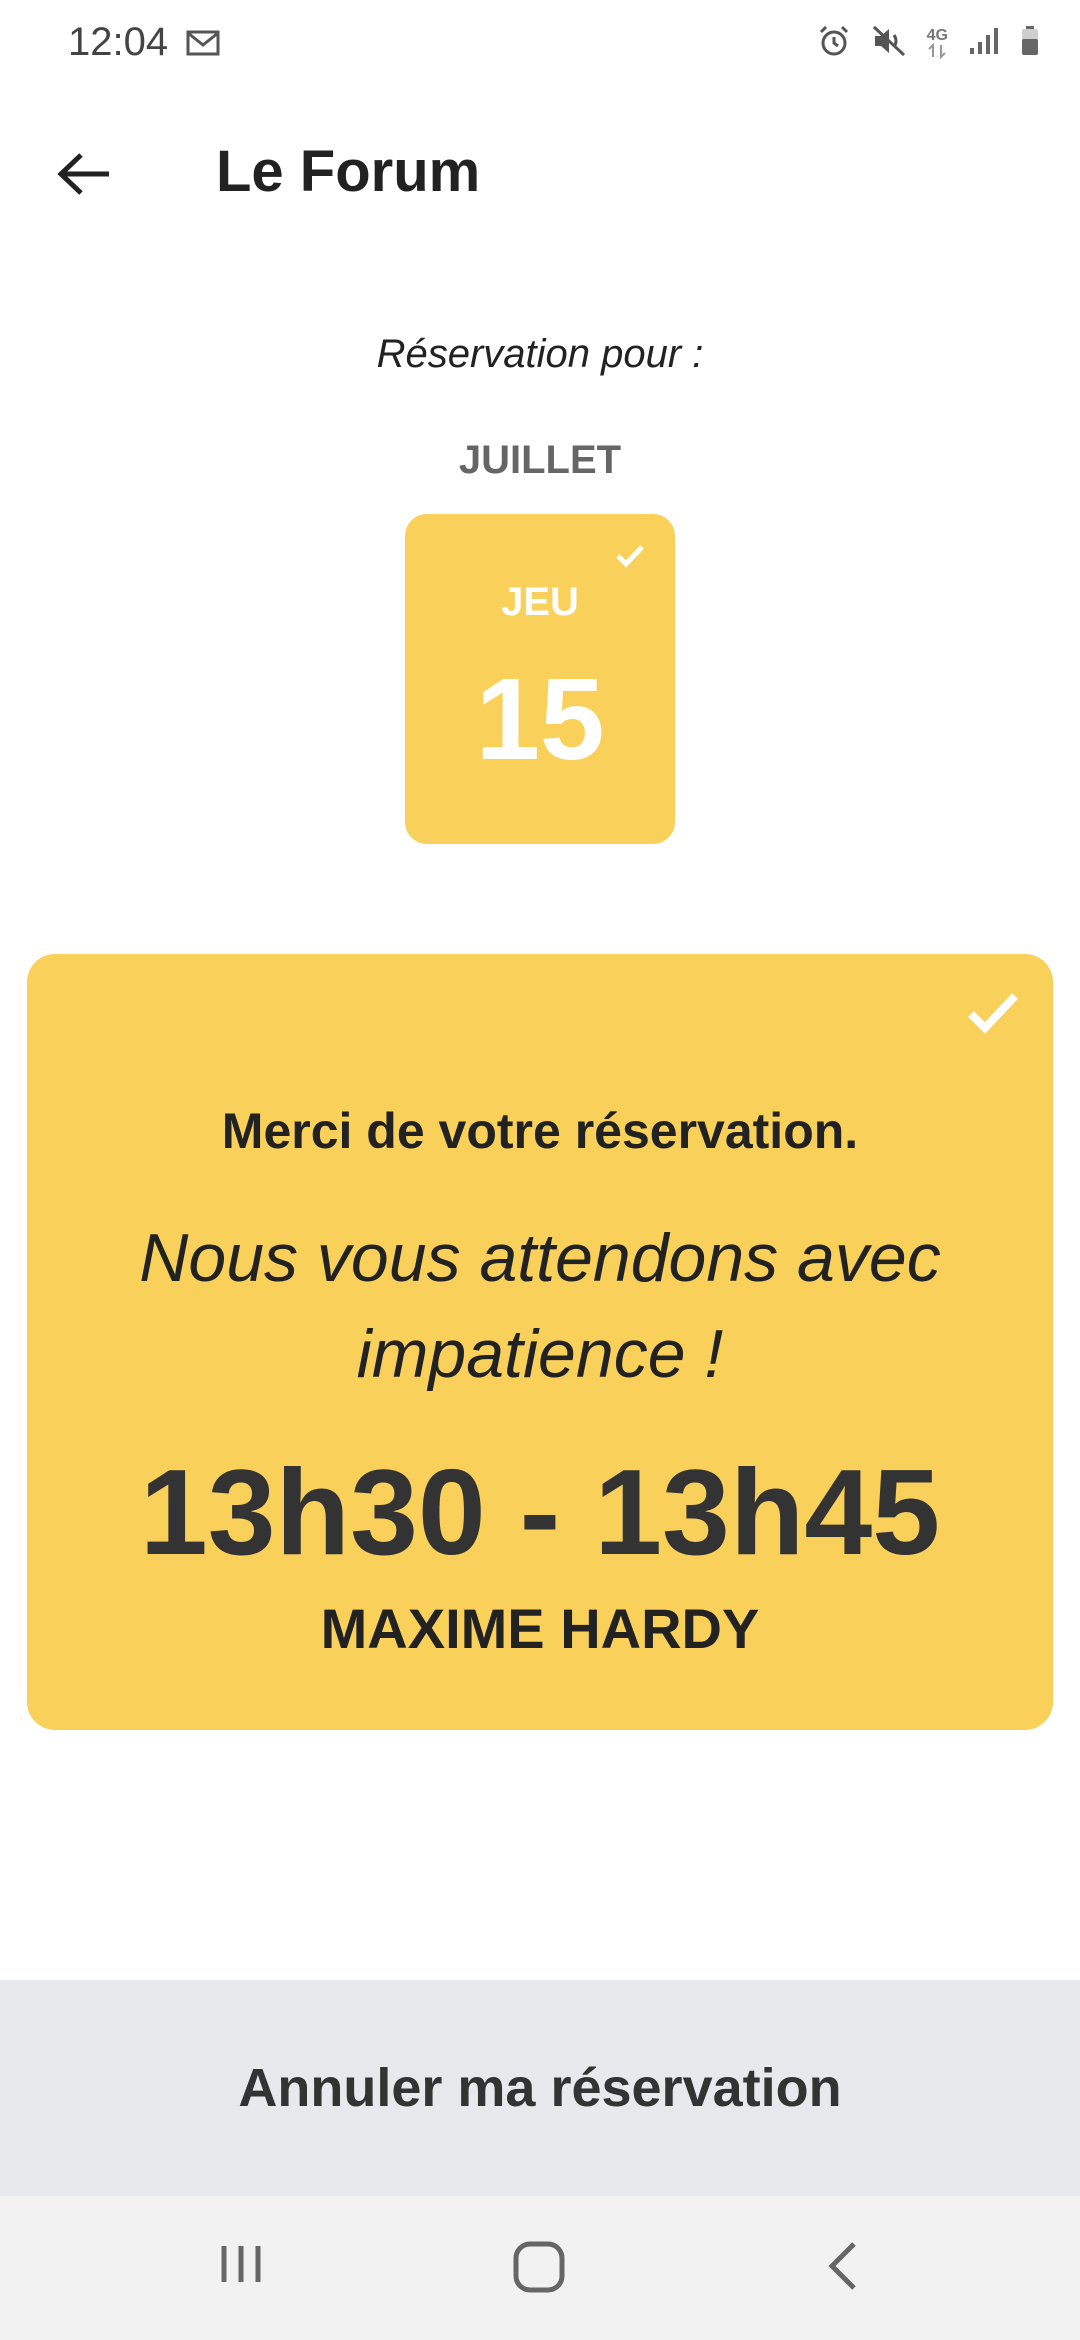  What do you see at coordinates (540, 460) in the screenshot?
I see `month-label: JUILLET` at bounding box center [540, 460].